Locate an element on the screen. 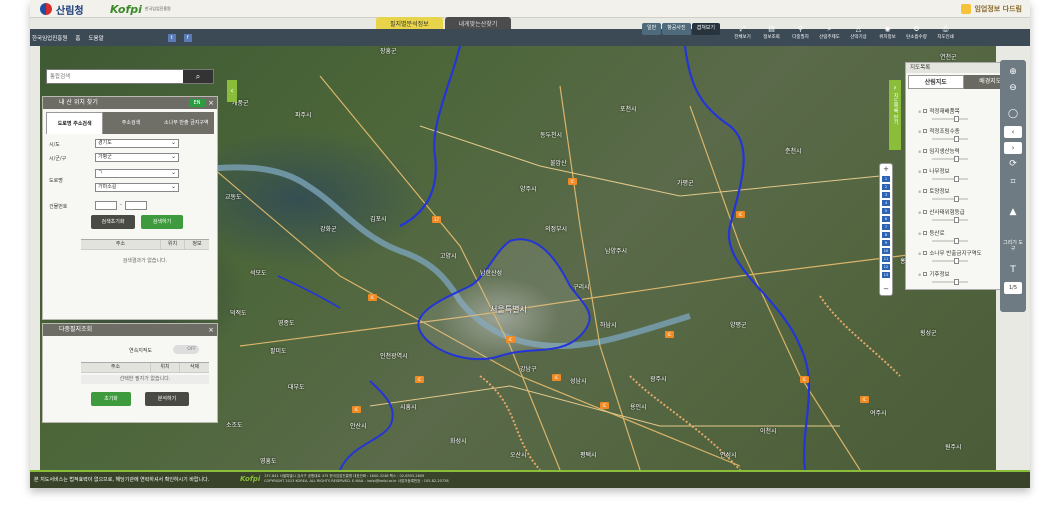  org-name: 한국임업진흥원 is located at coordinates (49, 38).